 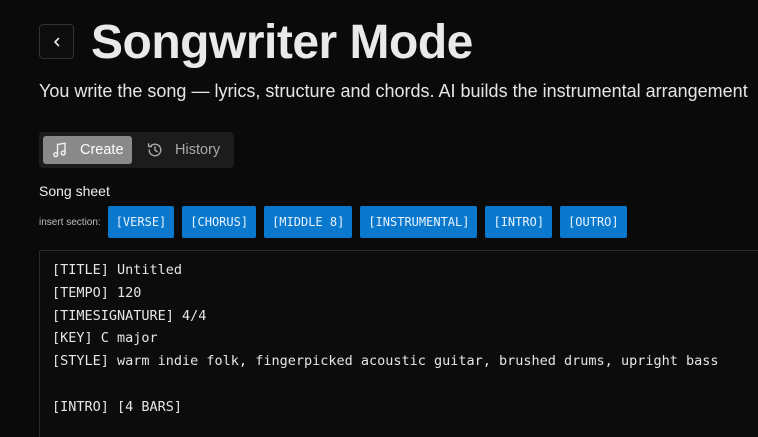 I want to click on tab-history-label: History, so click(x=198, y=150).